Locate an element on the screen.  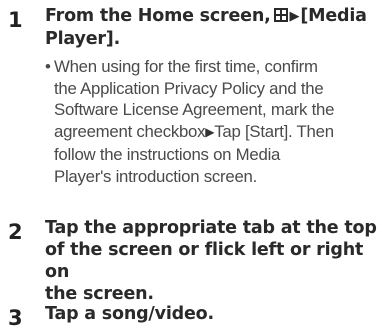
note-line: follow the instructions on Media is located at coordinates (167, 154).